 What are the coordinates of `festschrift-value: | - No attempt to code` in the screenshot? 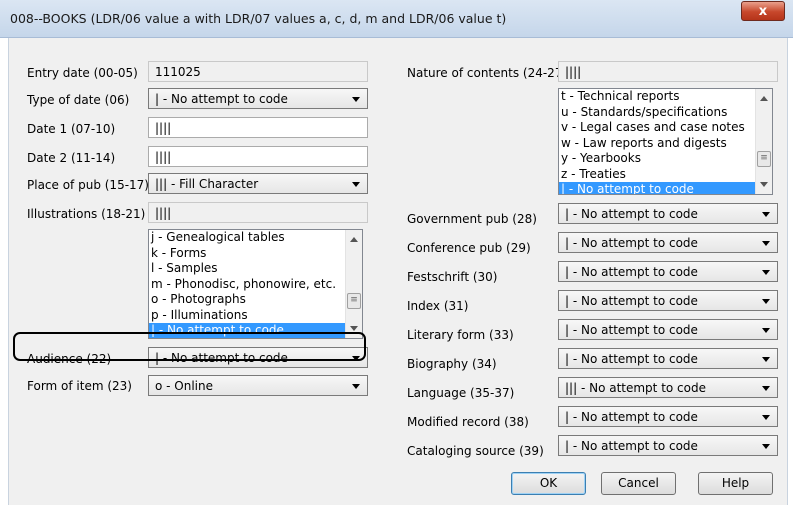 It's located at (631, 272).